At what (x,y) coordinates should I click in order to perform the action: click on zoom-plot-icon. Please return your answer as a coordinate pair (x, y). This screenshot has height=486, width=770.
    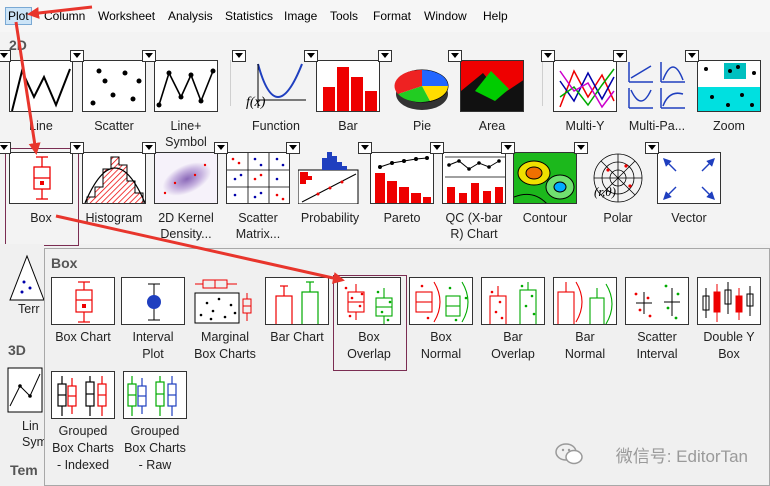
    Looking at the image, I should click on (729, 86).